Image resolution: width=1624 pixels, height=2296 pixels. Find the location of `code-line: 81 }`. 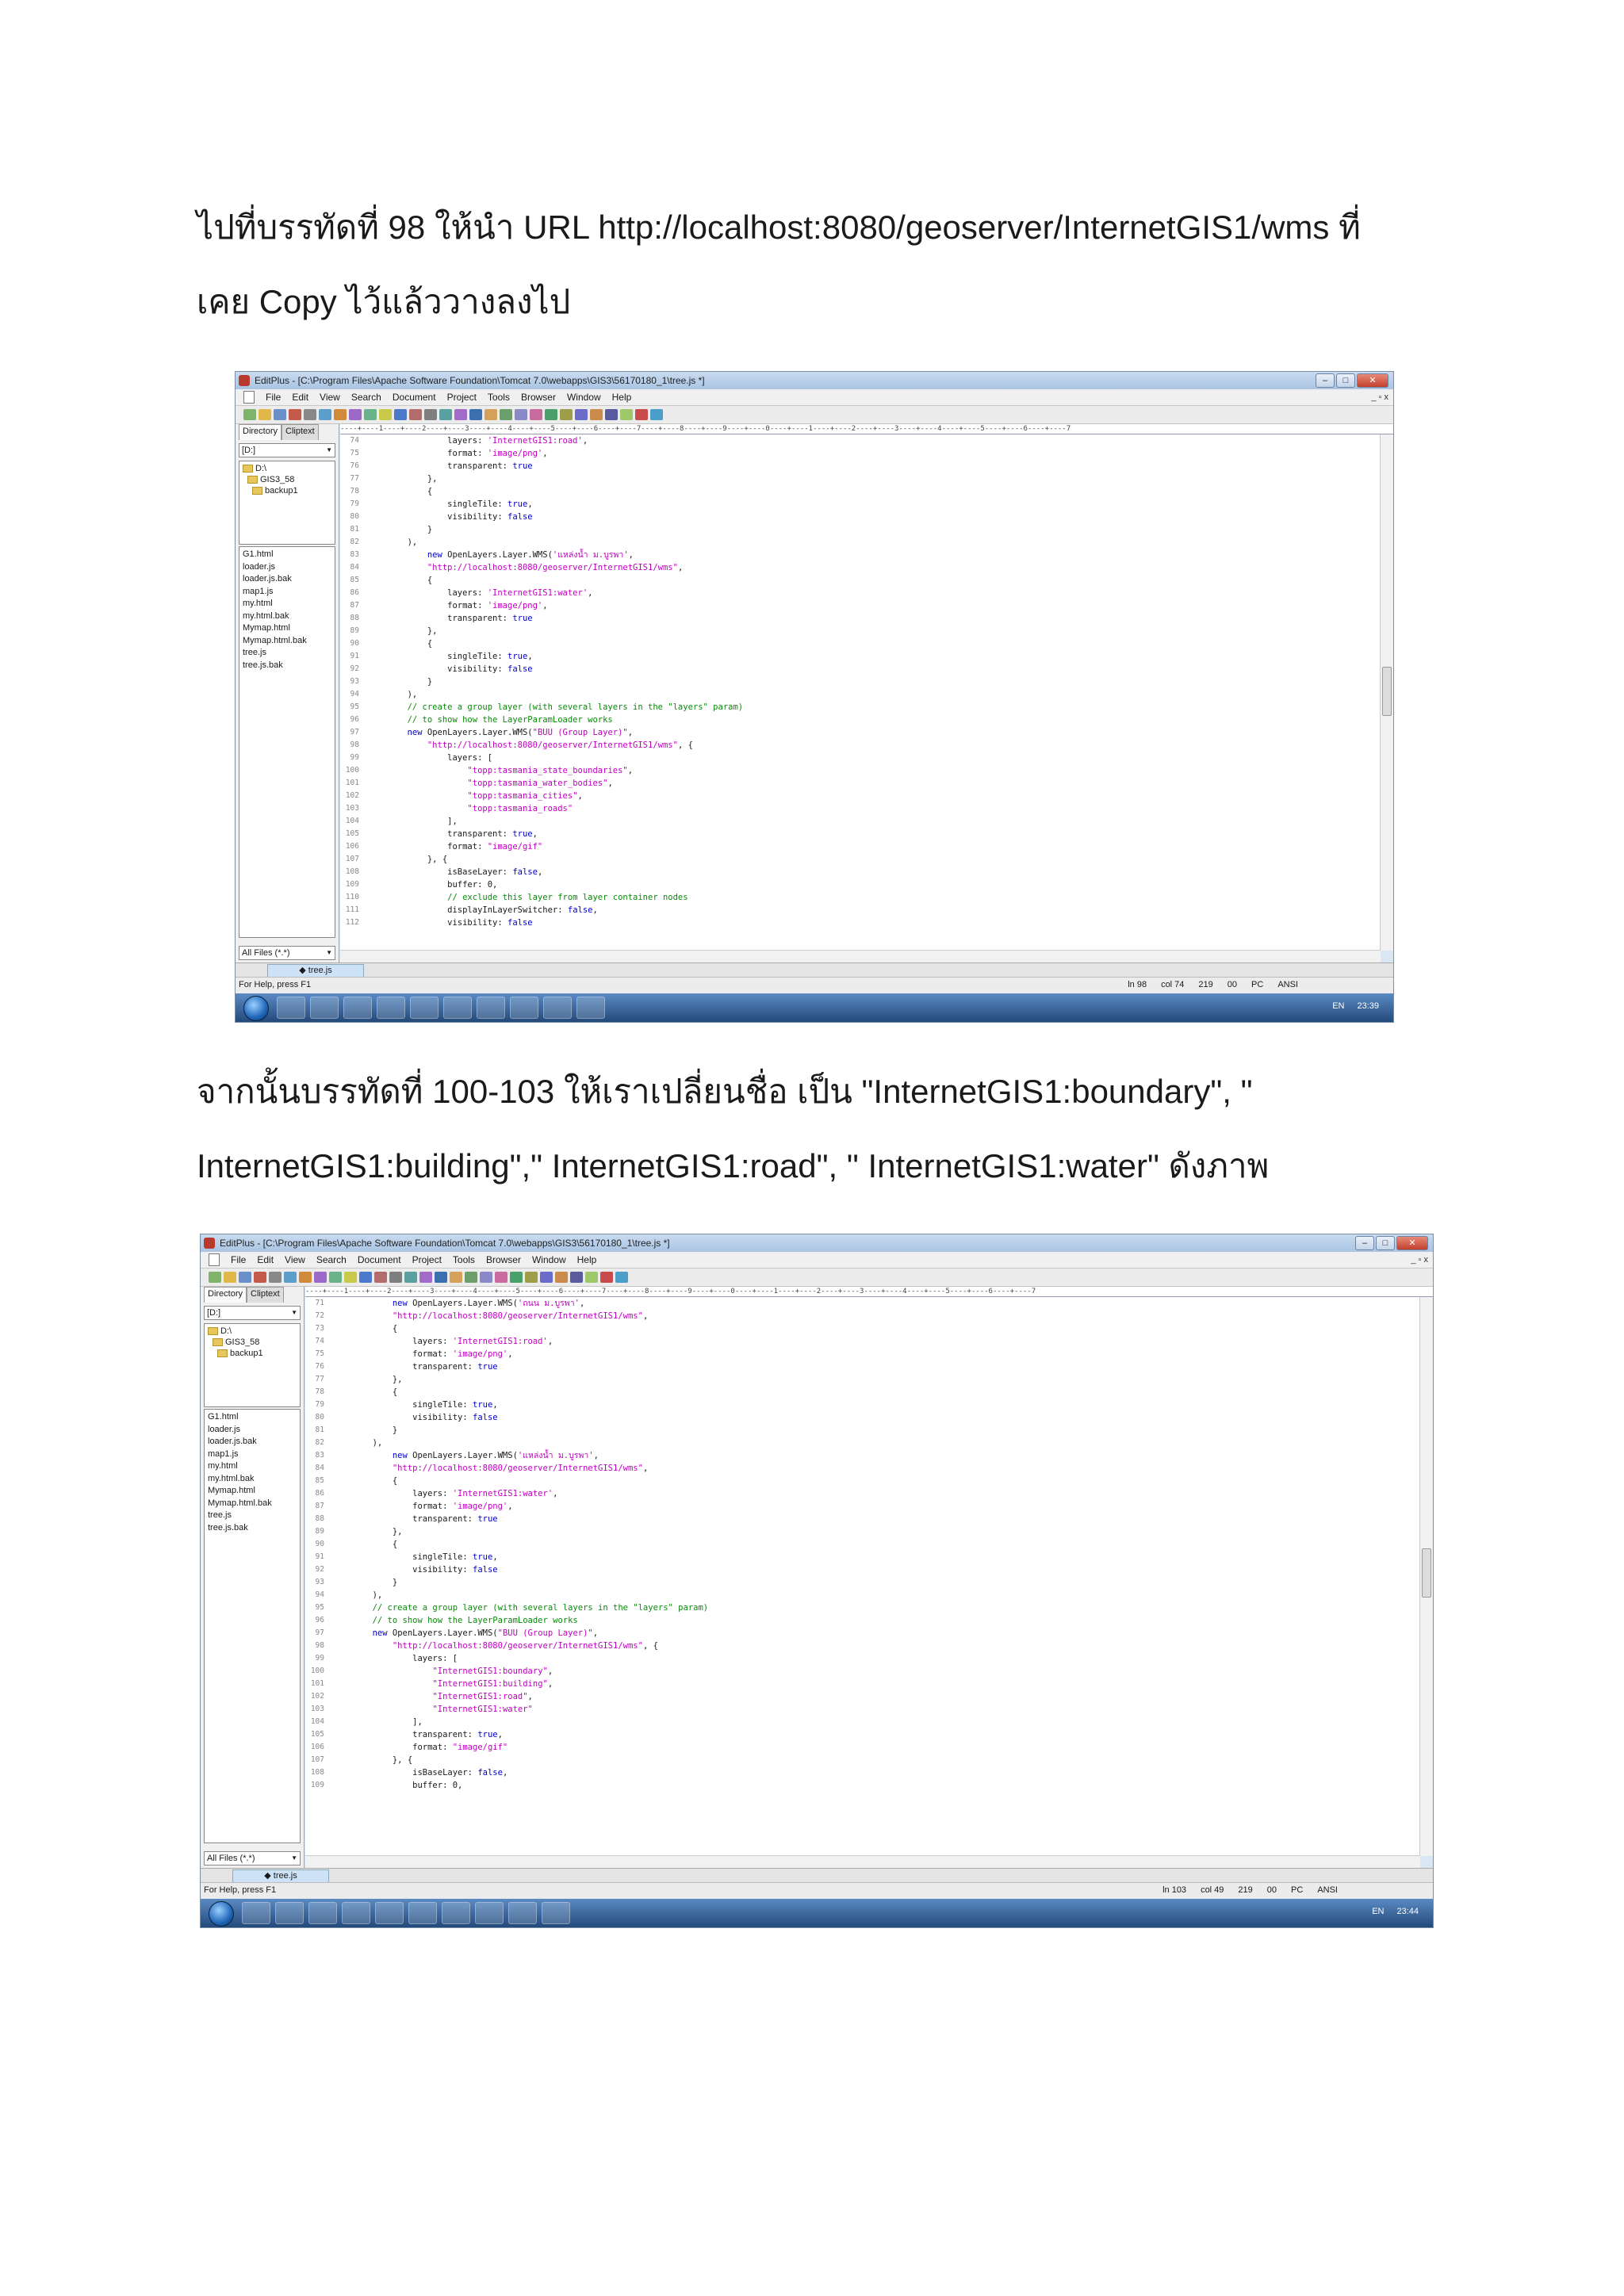

code-line: 81 } is located at coordinates (862, 1431).